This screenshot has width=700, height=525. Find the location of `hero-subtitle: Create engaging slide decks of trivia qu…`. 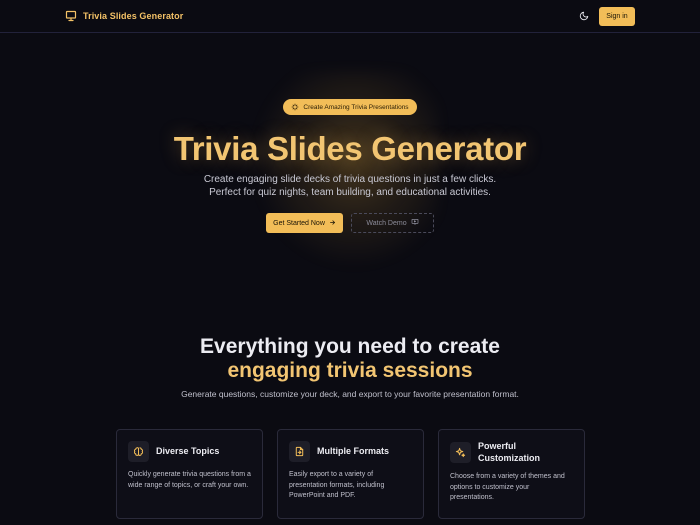

hero-subtitle: Create engaging slide decks of trivia qu… is located at coordinates (350, 186).